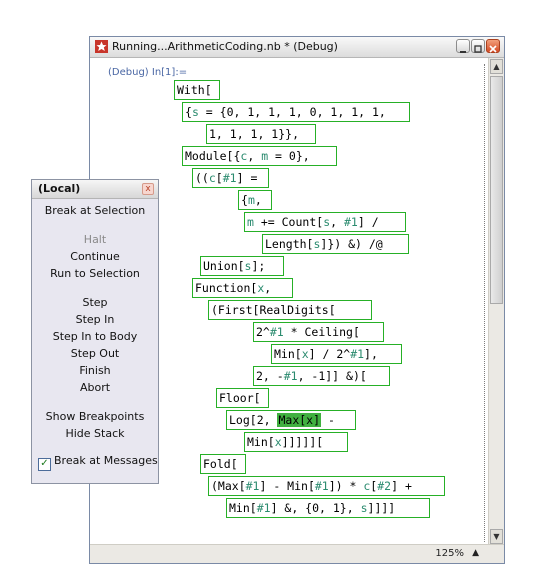  I want to click on code-token: c, so click(212, 178).